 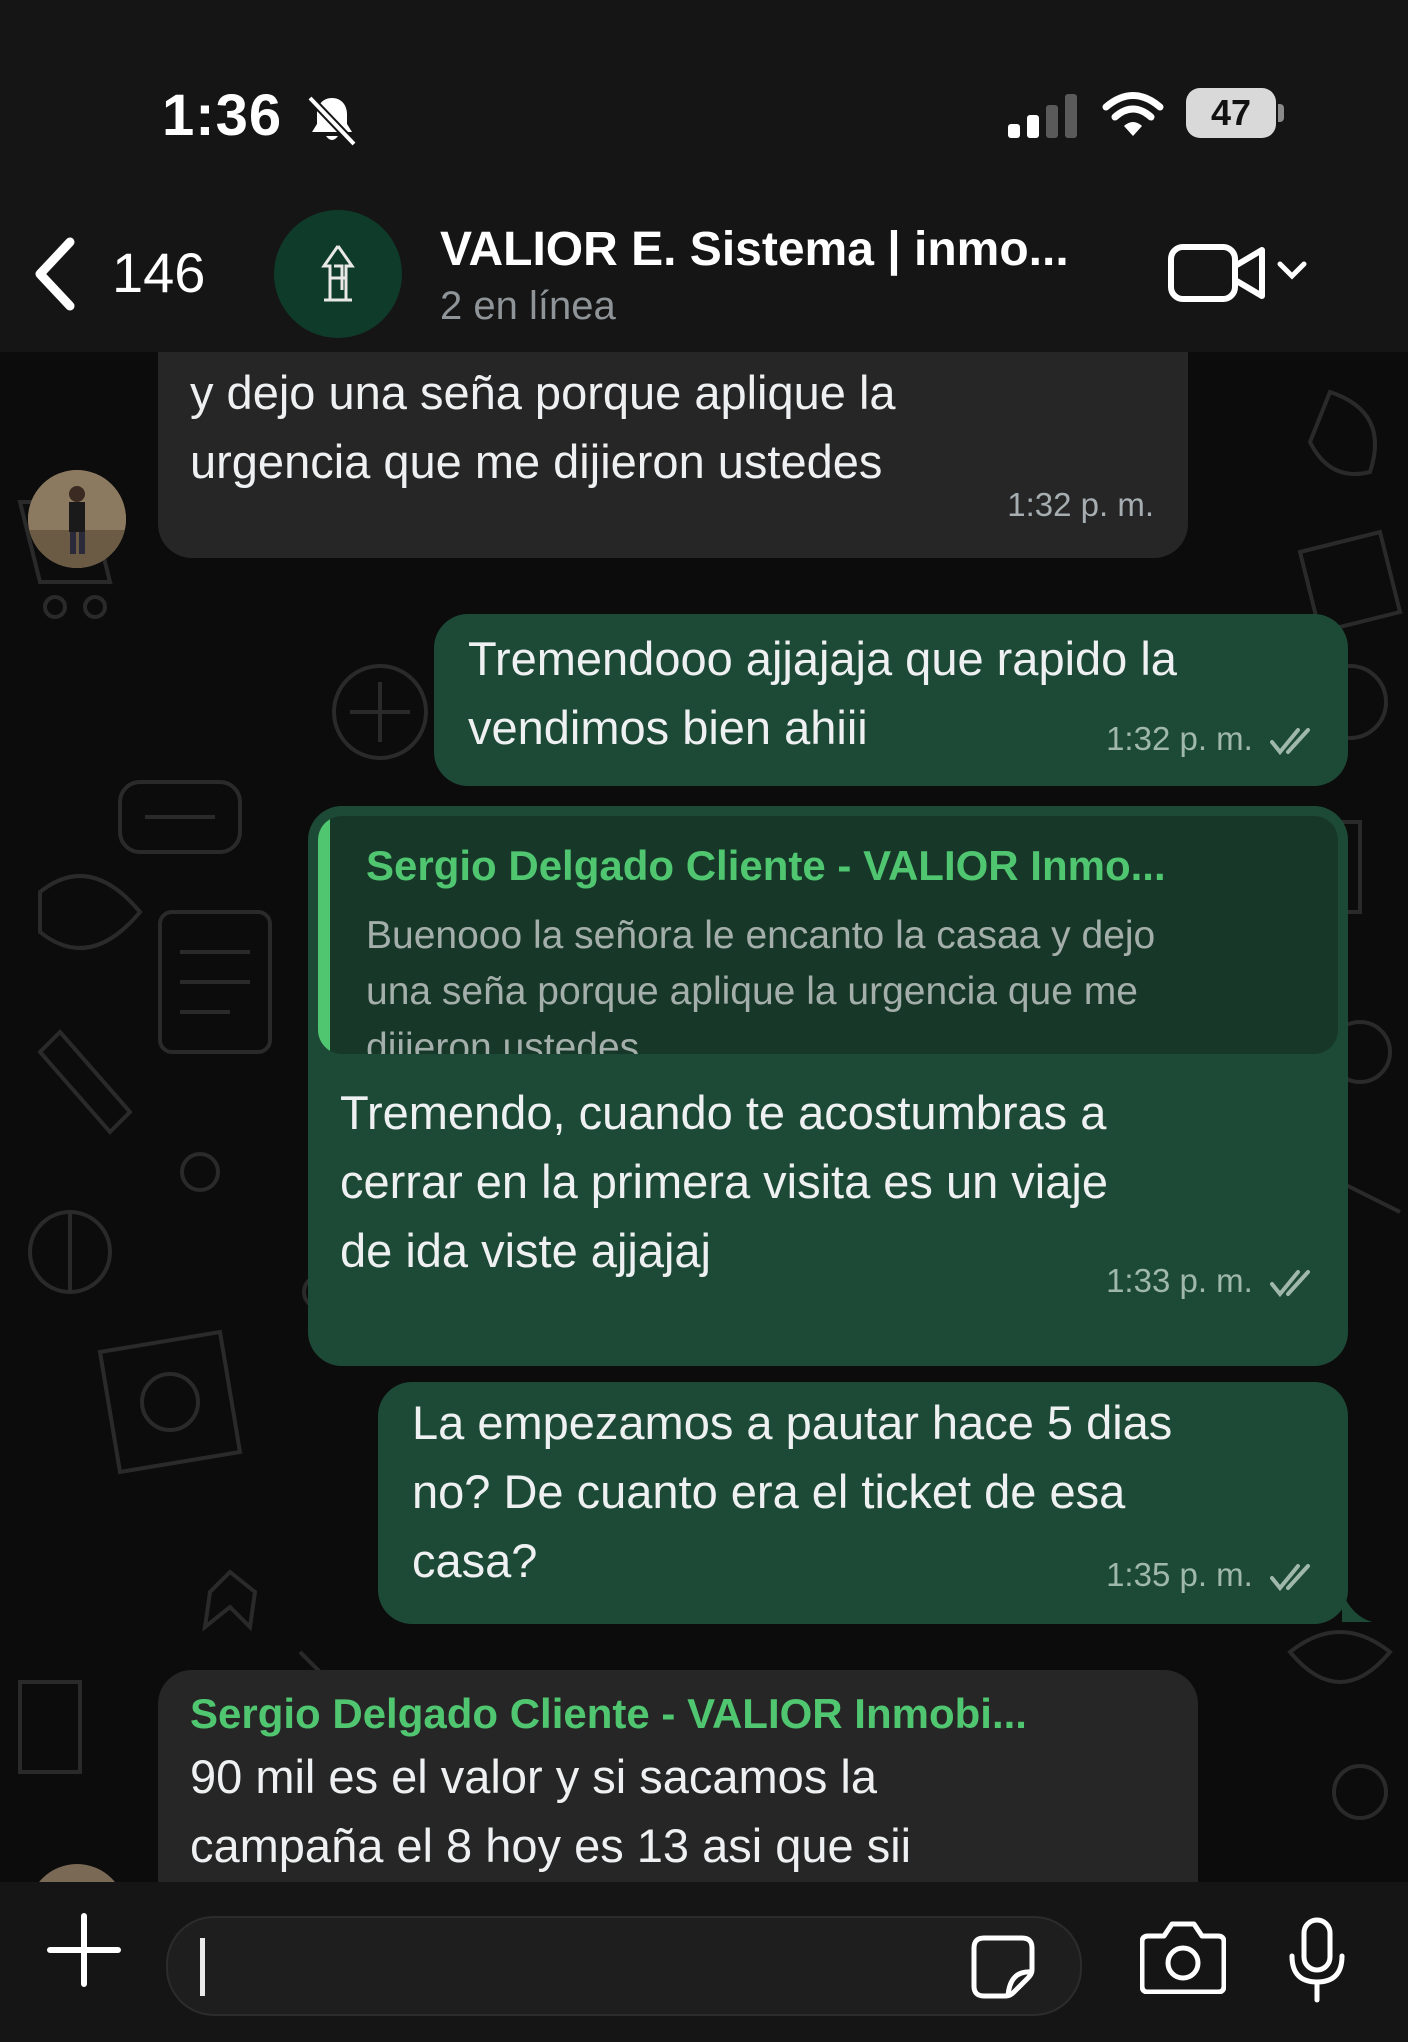 What do you see at coordinates (1003, 1967) in the screenshot?
I see `sticker-icon` at bounding box center [1003, 1967].